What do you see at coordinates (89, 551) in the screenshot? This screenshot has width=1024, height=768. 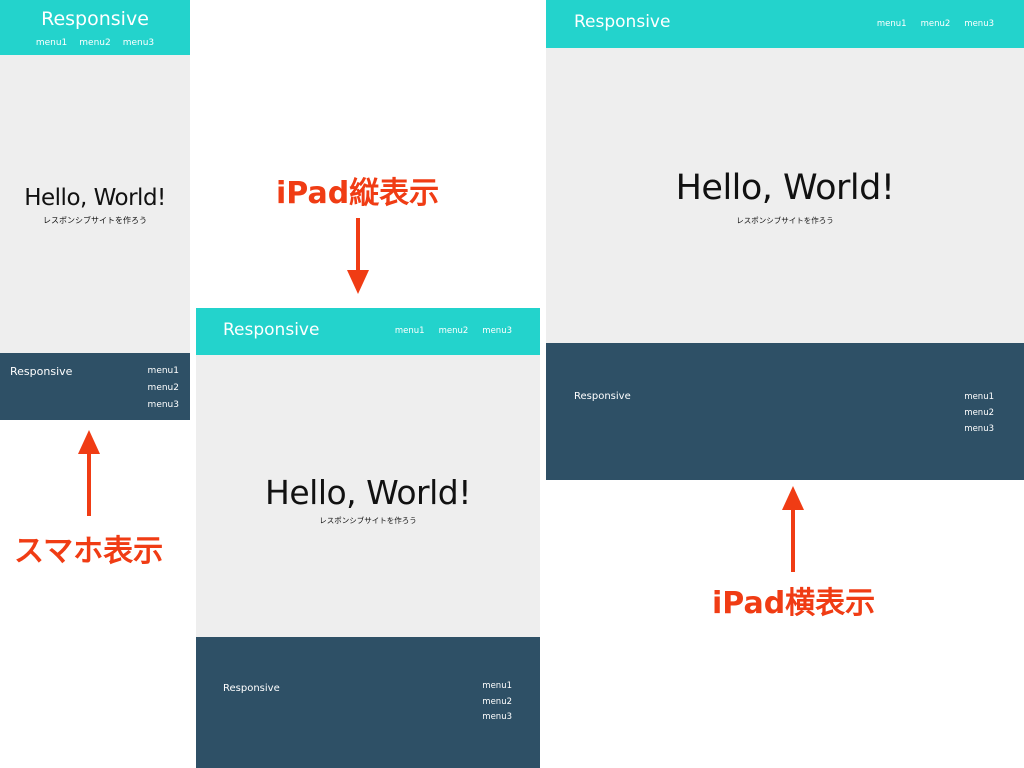 I see `phone-label: スマホ表示` at bounding box center [89, 551].